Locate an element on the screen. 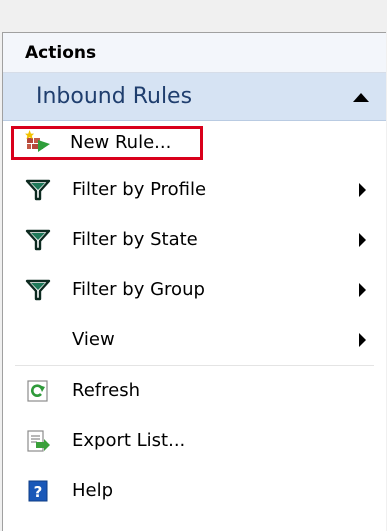  highlight-box is located at coordinates (107, 143).